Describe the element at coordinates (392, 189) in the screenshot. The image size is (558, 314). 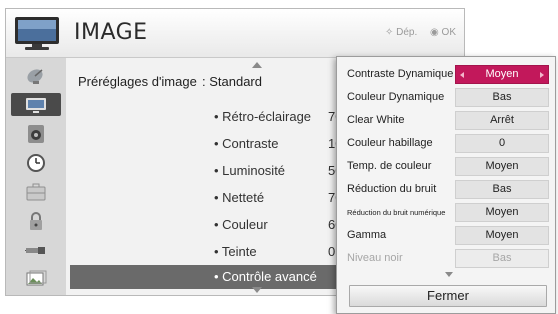
I see `popup-row-label: Réduction du bruit` at that location.